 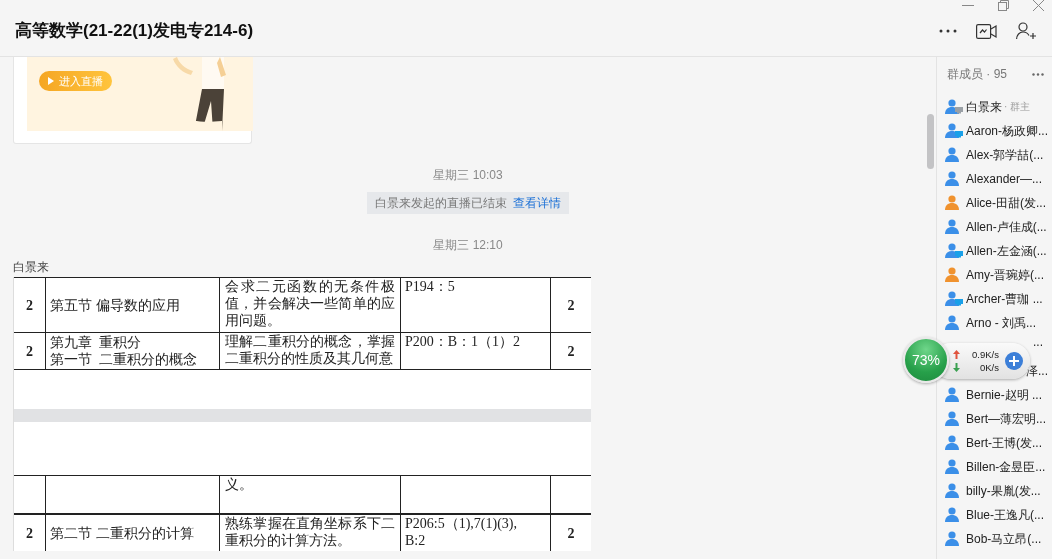 What do you see at coordinates (968, 5) in the screenshot?
I see `minimize-icon` at bounding box center [968, 5].